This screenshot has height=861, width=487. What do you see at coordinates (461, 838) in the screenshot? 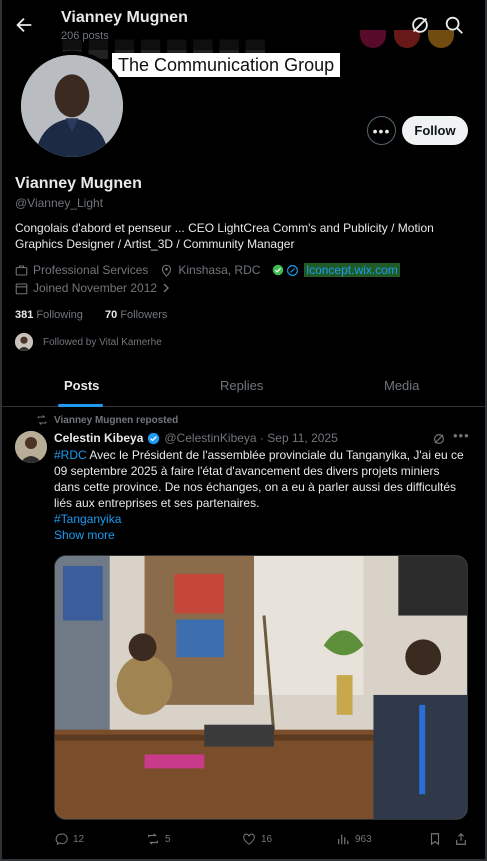
I see `share-icon` at bounding box center [461, 838].